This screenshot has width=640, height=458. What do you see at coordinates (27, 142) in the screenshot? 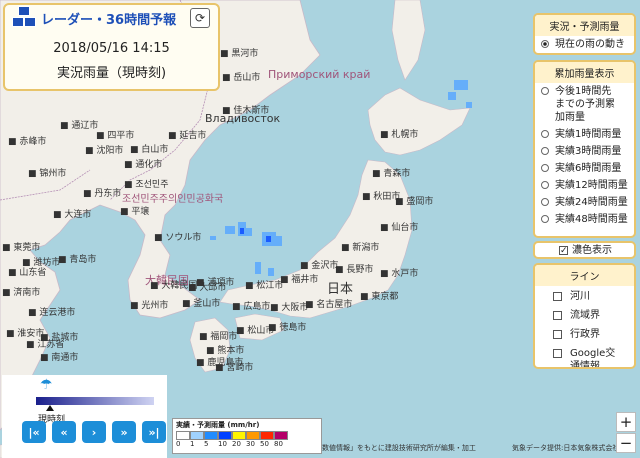
I see `city-label: ■ 赤峰市` at bounding box center [27, 142].